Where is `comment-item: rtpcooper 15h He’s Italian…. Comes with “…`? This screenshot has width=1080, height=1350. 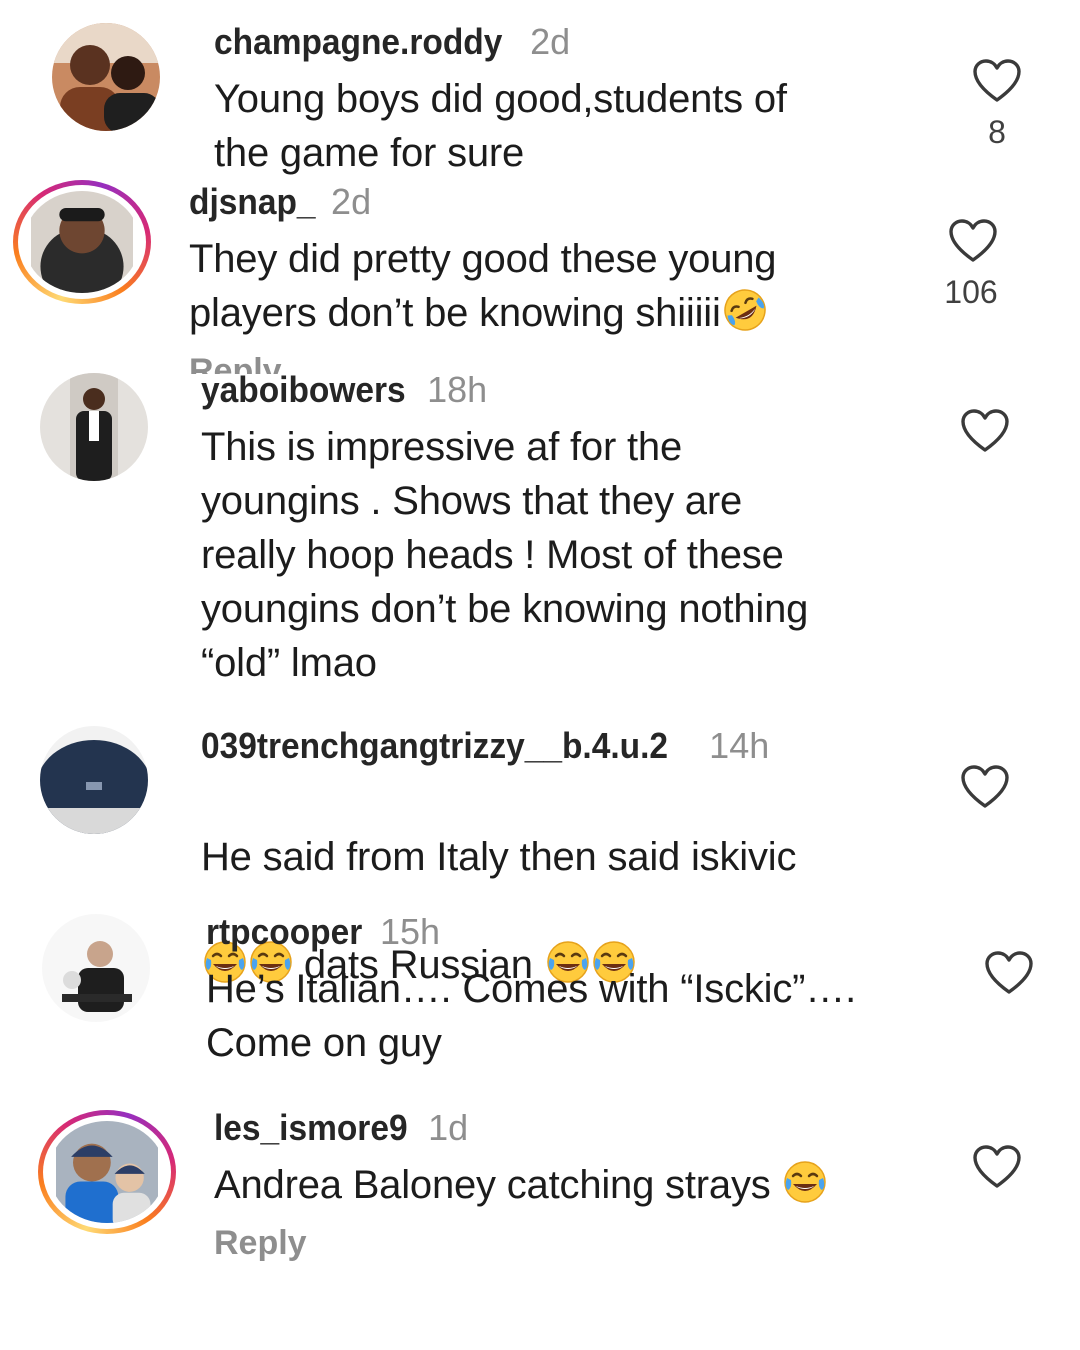 comment-item: rtpcooper 15h He’s Italian…. Comes with “… is located at coordinates (540, 990).